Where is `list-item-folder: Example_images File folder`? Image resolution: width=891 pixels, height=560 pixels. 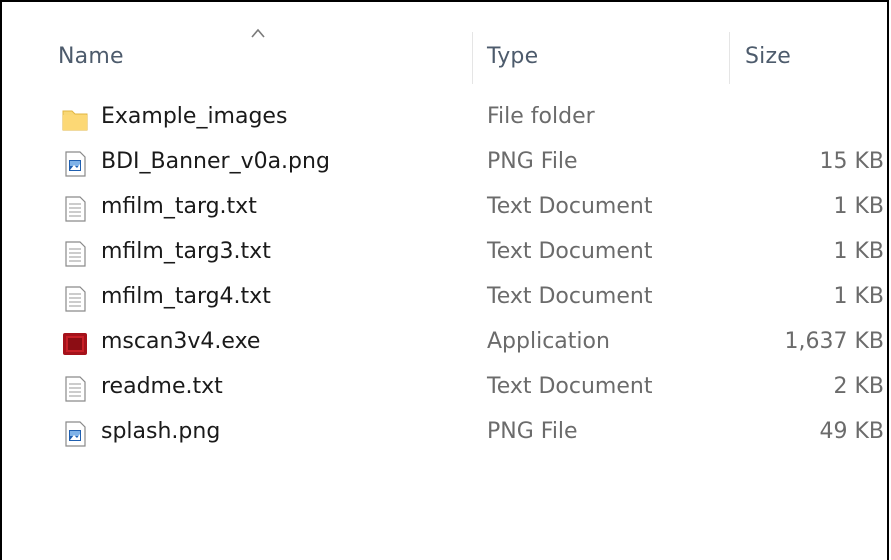 list-item-folder: Example_images File folder is located at coordinates (446, 118).